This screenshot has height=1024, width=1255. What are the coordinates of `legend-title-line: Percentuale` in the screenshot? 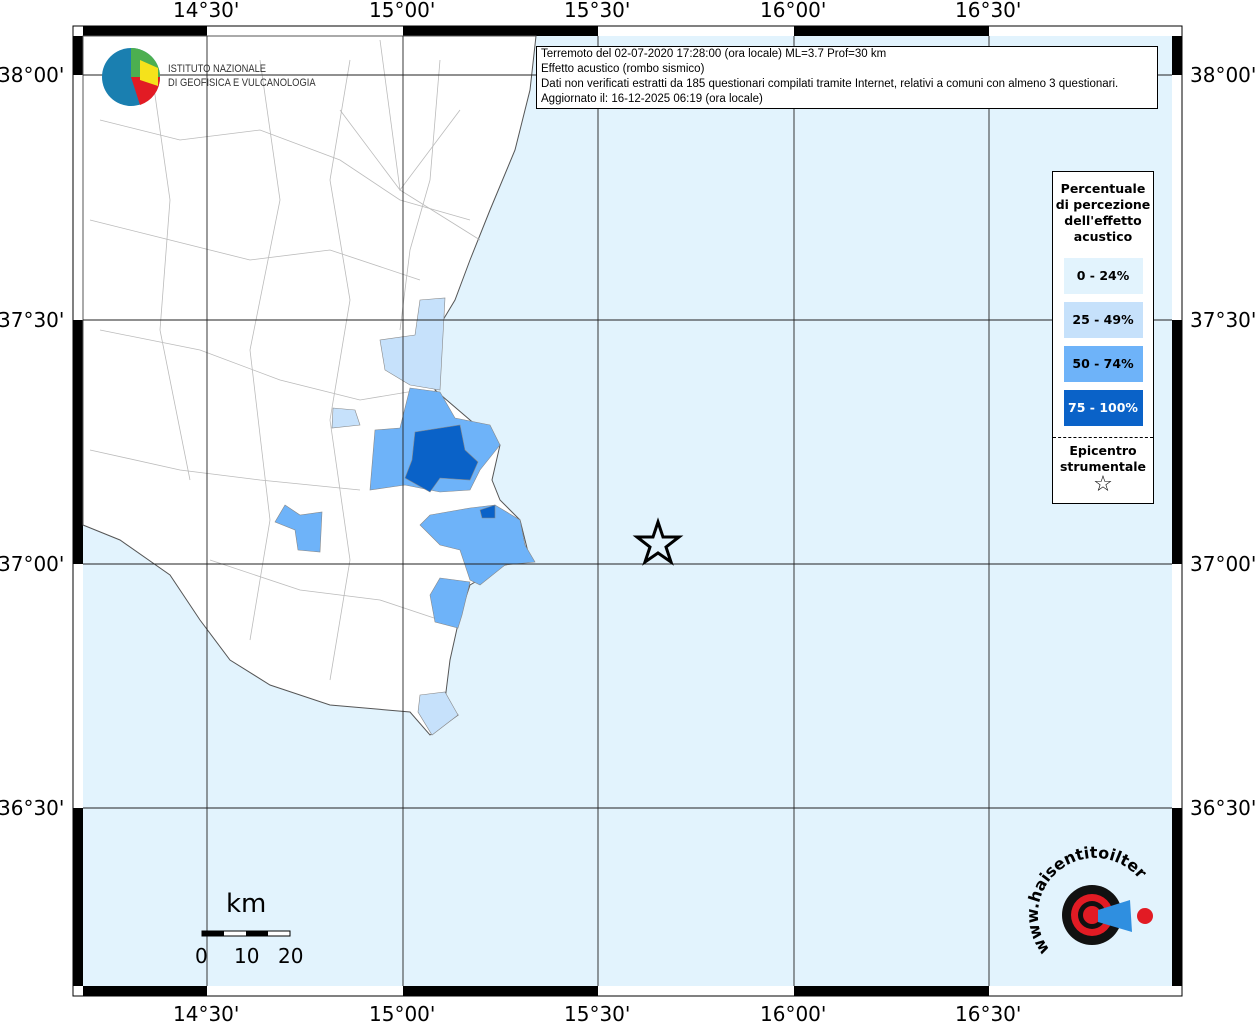 It's located at (1103, 188).